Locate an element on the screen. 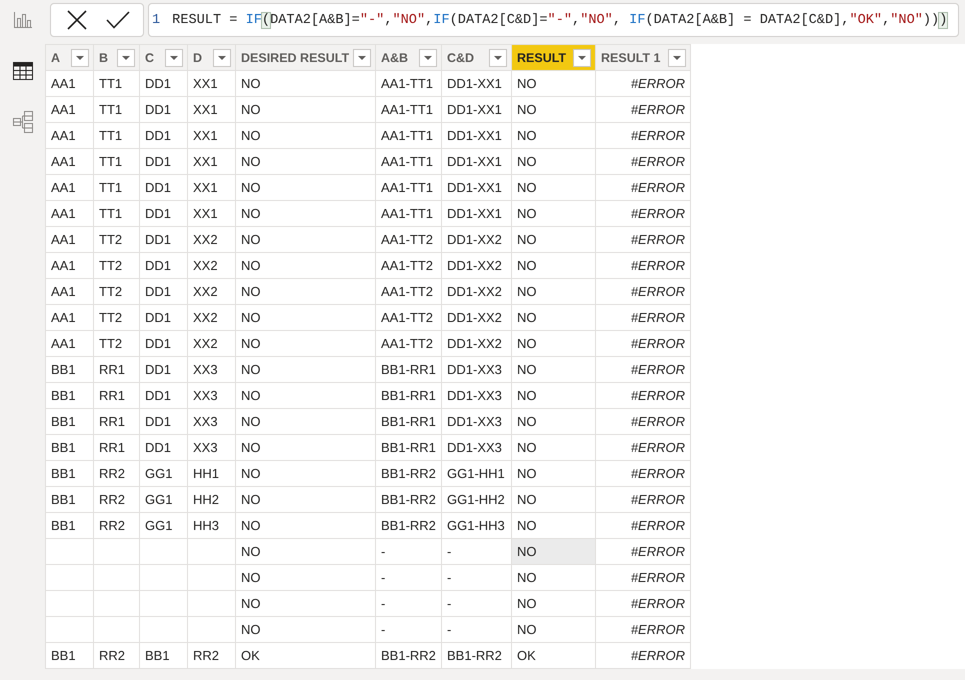 The width and height of the screenshot is (965, 680). column-header: DESIRED RESULT is located at coordinates (306, 57).